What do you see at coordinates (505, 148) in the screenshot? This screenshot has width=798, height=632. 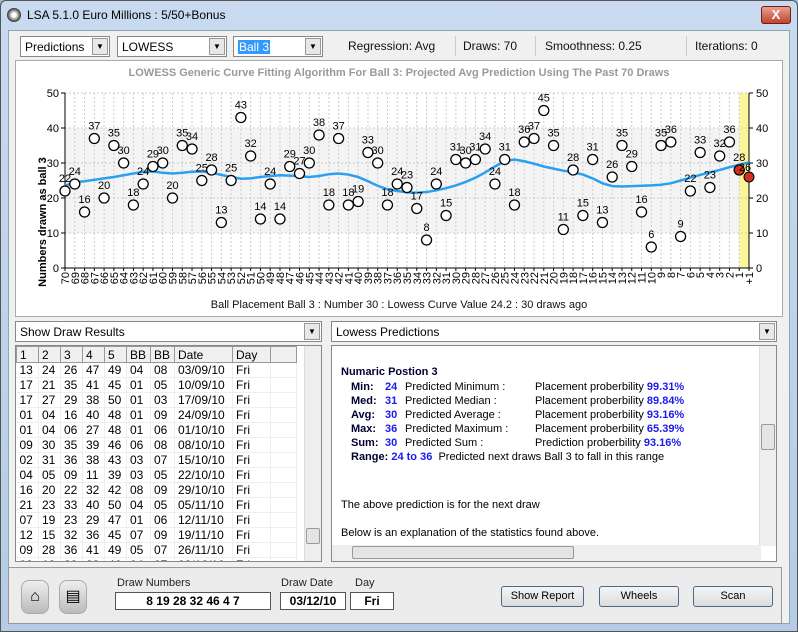 I see `data-label: 31` at bounding box center [505, 148].